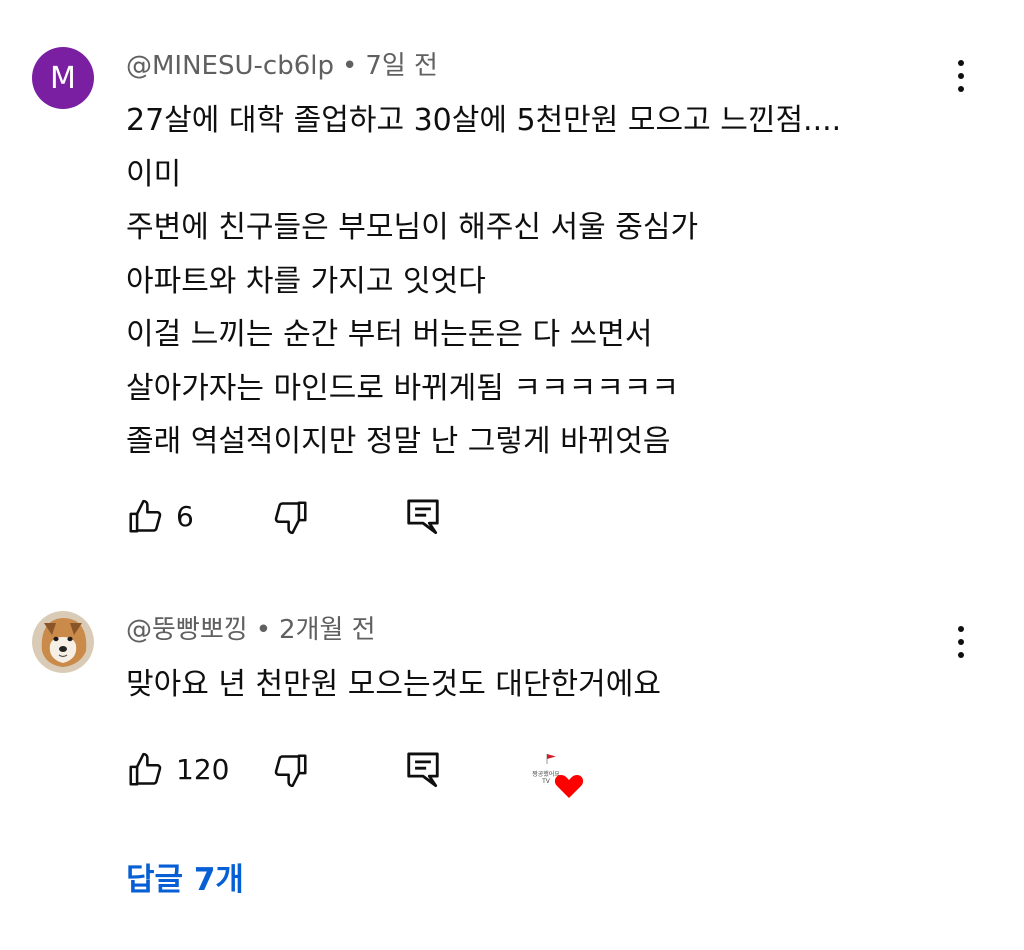 The height and width of the screenshot is (950, 1024). What do you see at coordinates (230, 66) in the screenshot?
I see `author-name: @MINESU-cb6lp` at bounding box center [230, 66].